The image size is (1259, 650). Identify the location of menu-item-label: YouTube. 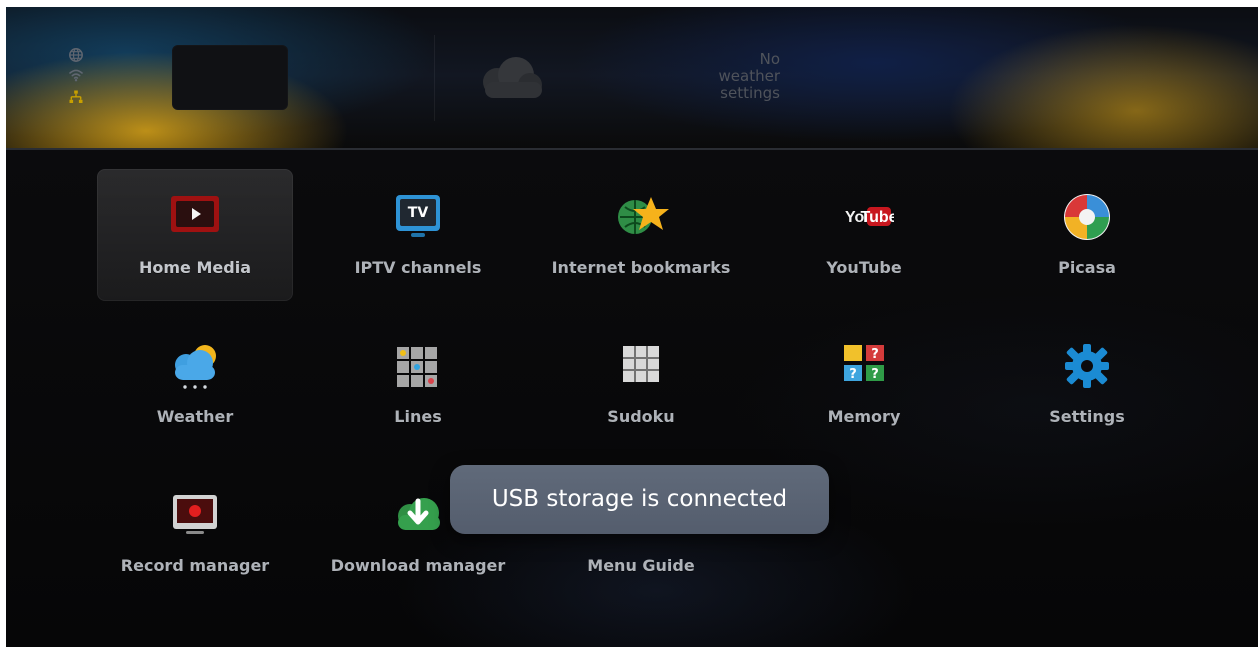
(864, 267).